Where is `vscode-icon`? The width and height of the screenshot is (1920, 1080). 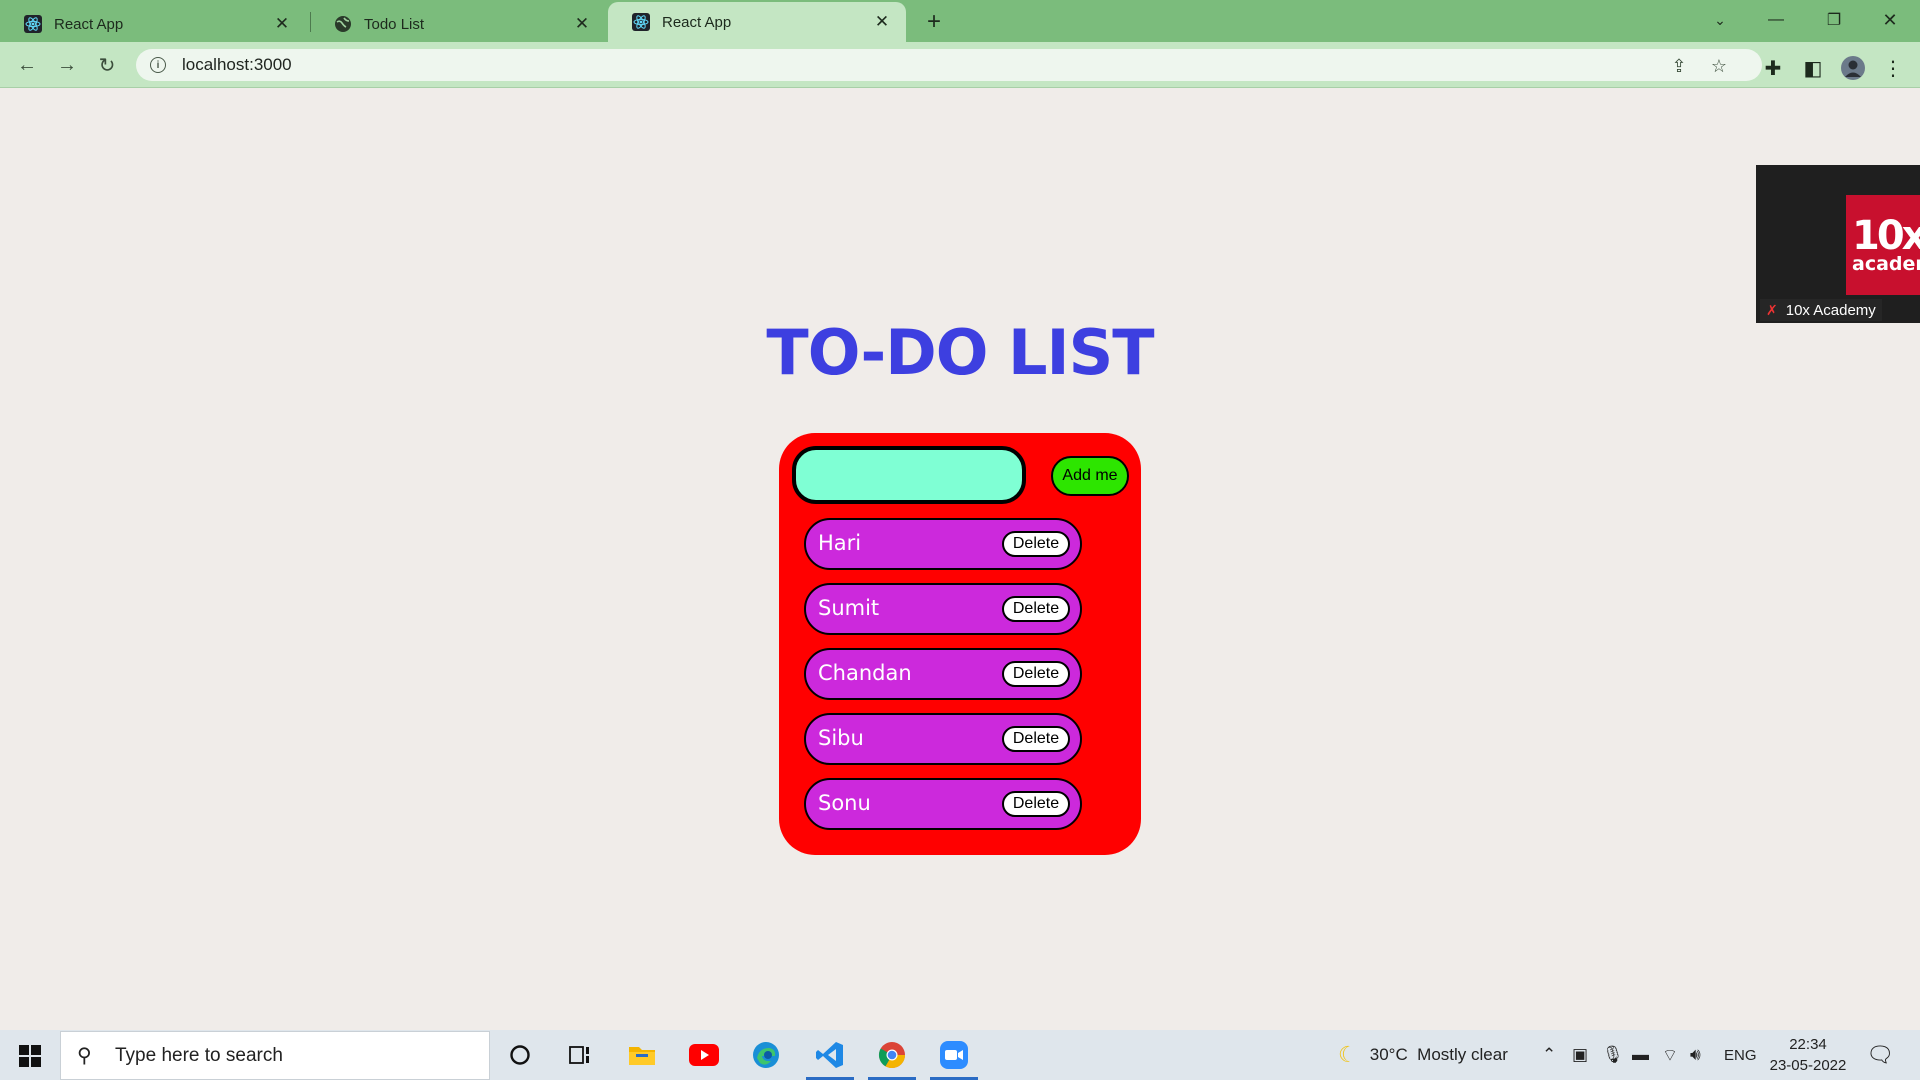
vscode-icon is located at coordinates (830, 1055).